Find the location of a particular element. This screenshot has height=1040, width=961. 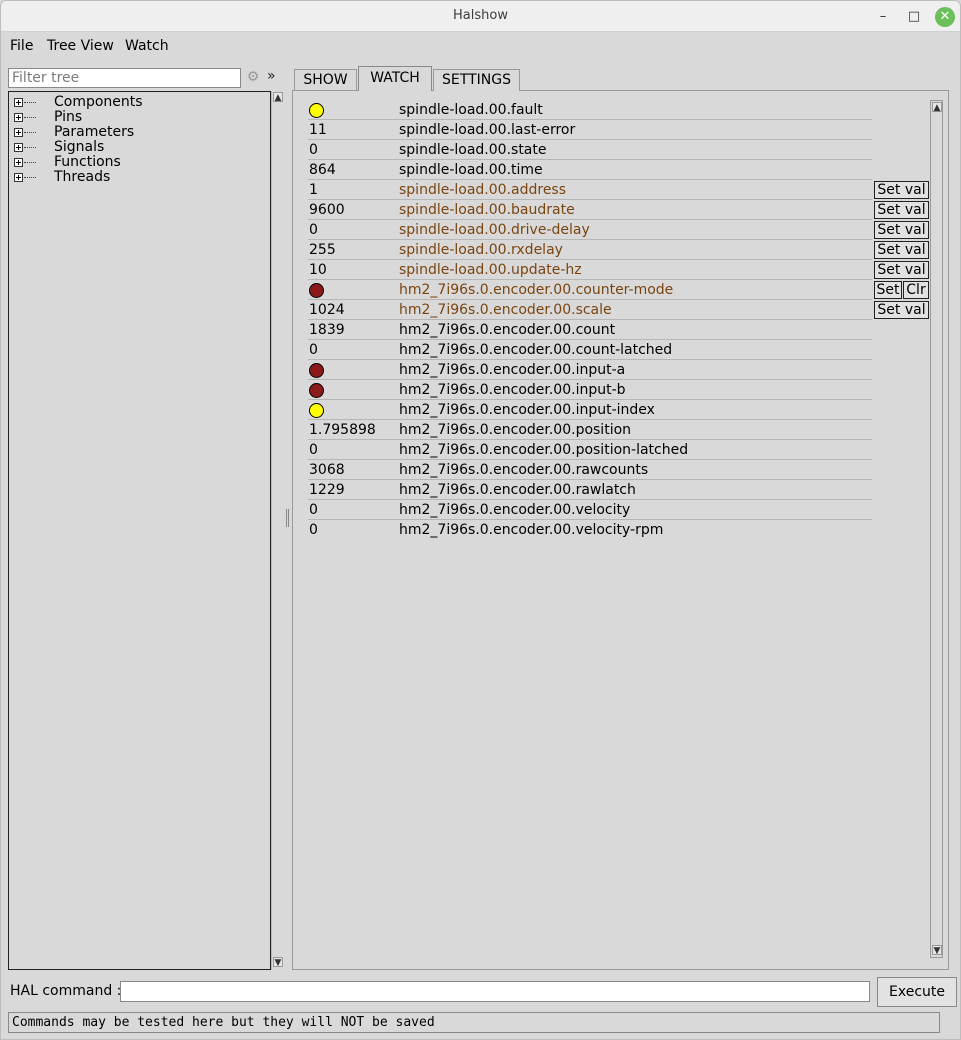

watch-row: 0 hm2_7i96s.0.encoder.00.position-latched is located at coordinates (590, 450).